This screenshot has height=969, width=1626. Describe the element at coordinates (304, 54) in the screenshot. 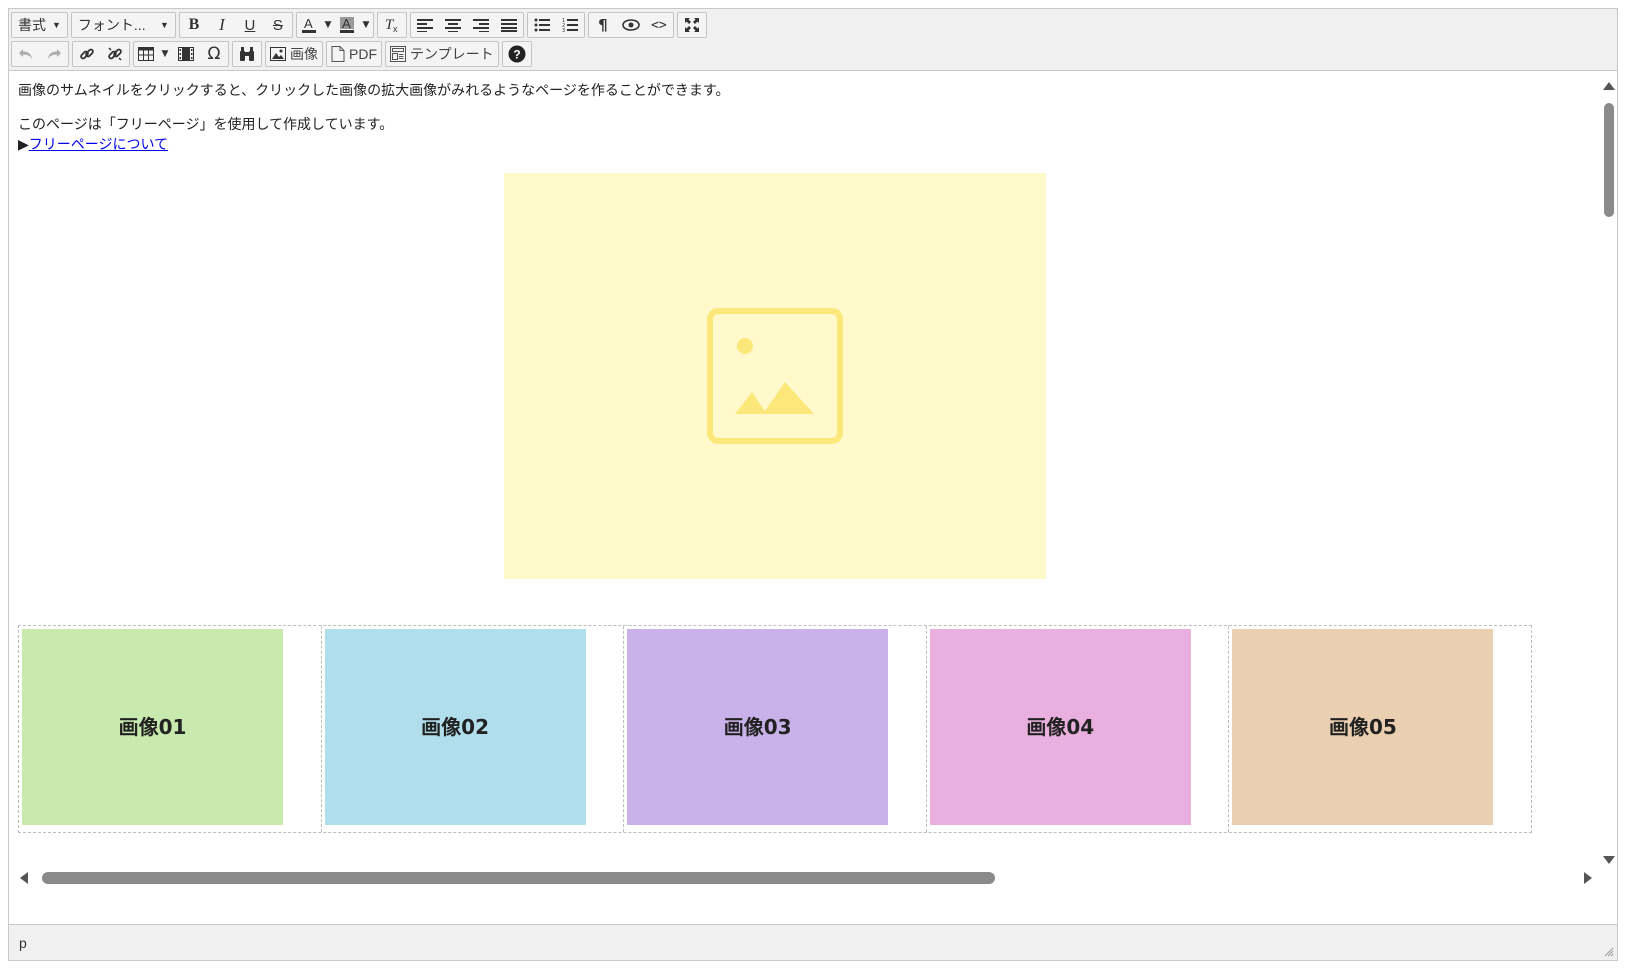

I see `insert-image-label: 画像` at that location.